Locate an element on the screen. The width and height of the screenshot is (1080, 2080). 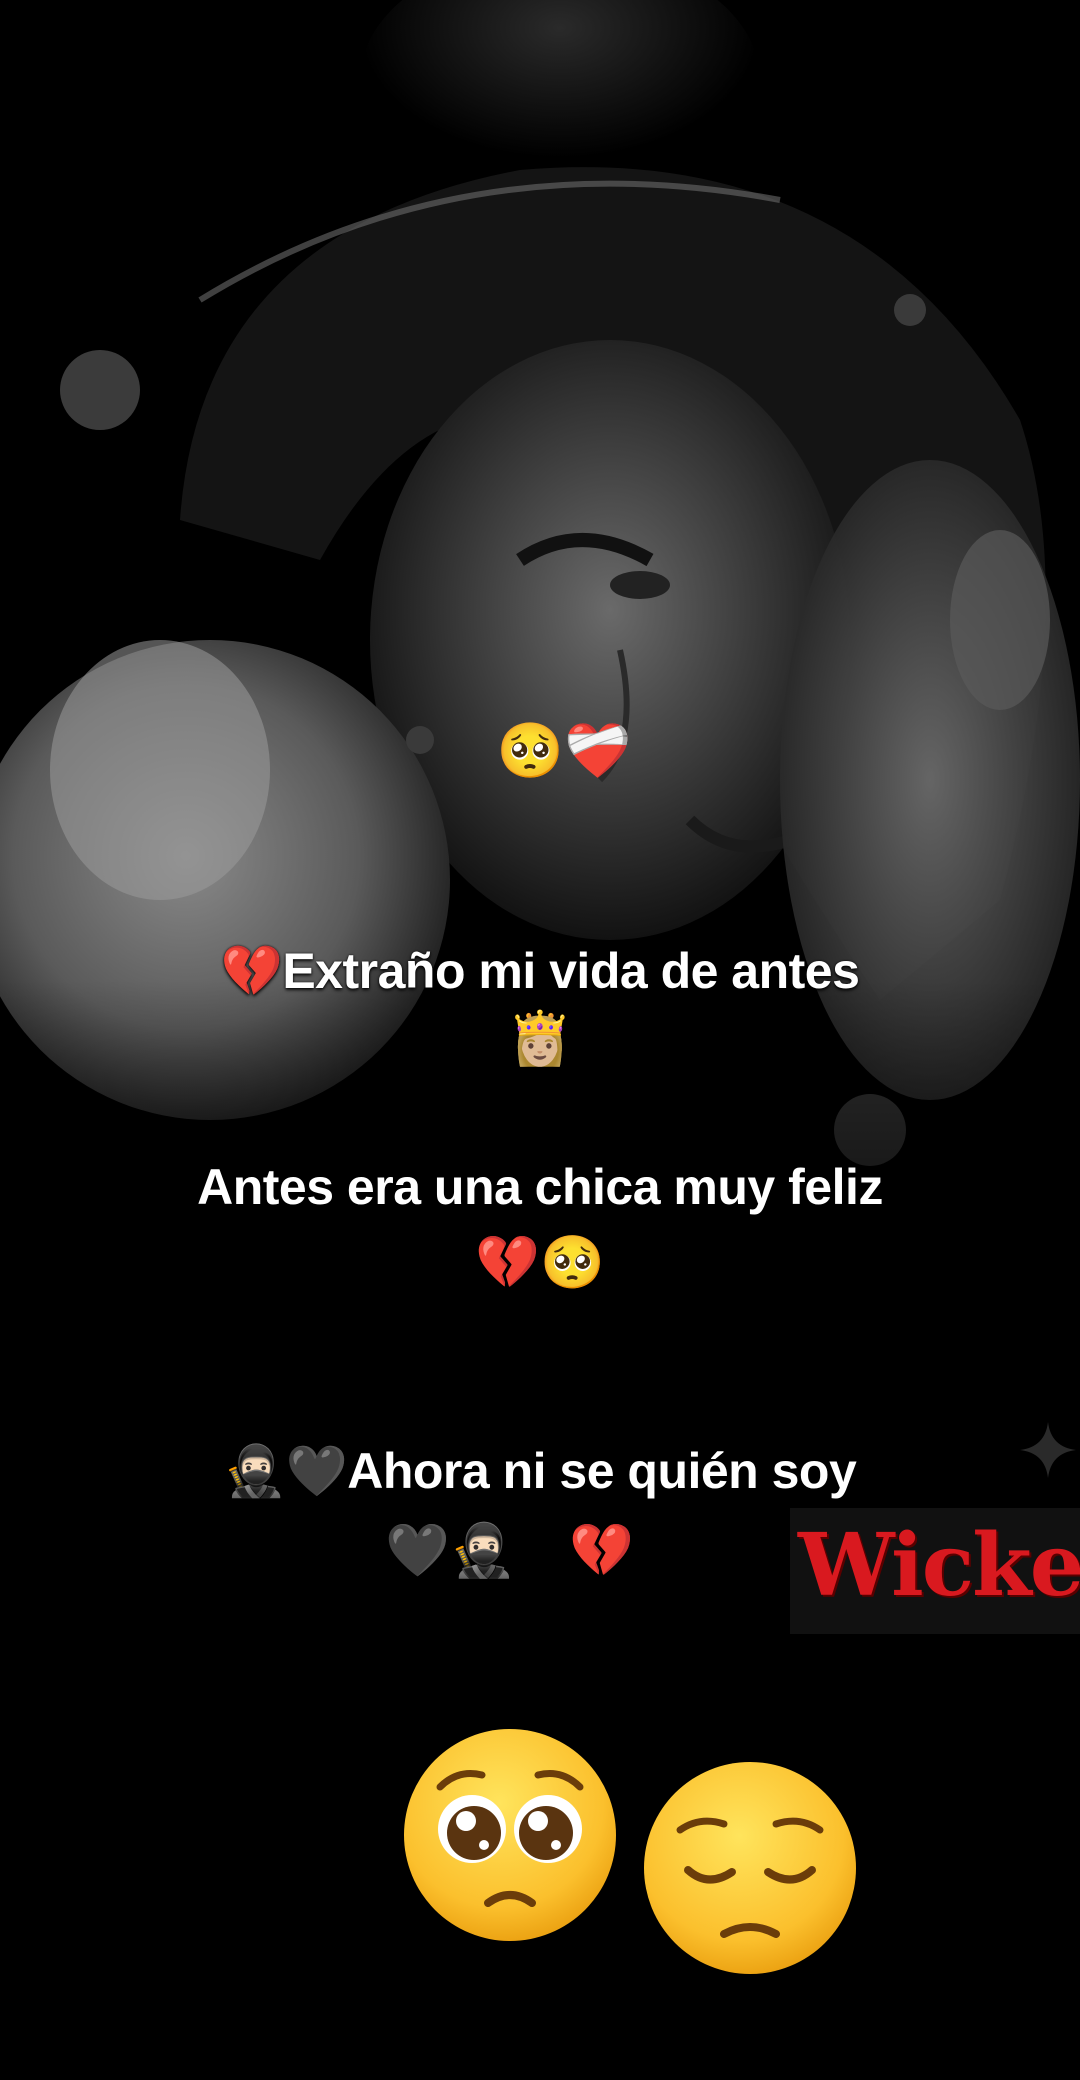
caption-line-2: Antes era una chica muy feliz is located at coordinates (540, 1187).